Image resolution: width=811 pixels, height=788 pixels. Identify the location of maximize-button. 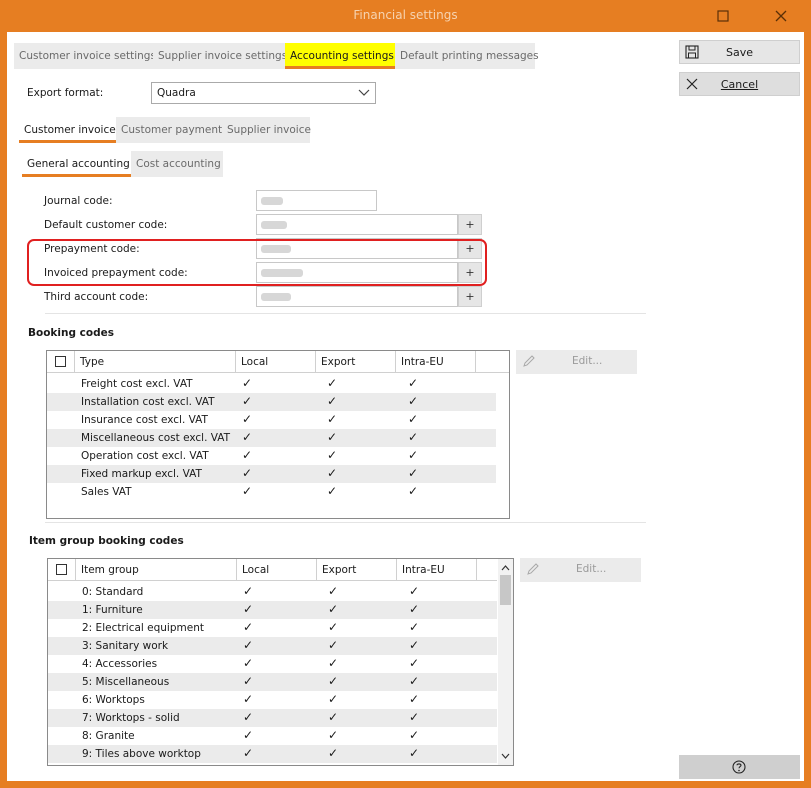
(723, 16).